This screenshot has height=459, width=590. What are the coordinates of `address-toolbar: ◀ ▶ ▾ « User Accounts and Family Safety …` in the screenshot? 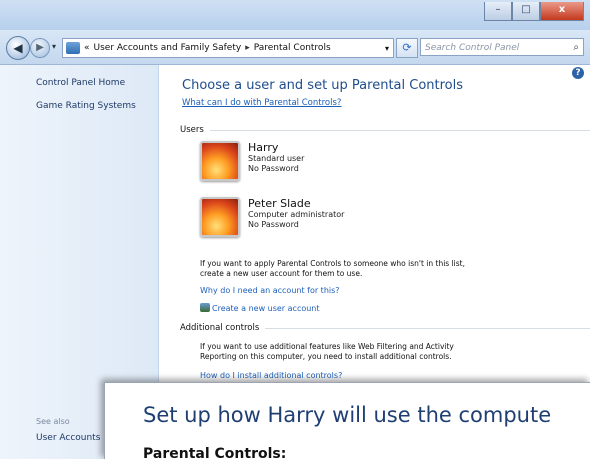 It's located at (295, 47).